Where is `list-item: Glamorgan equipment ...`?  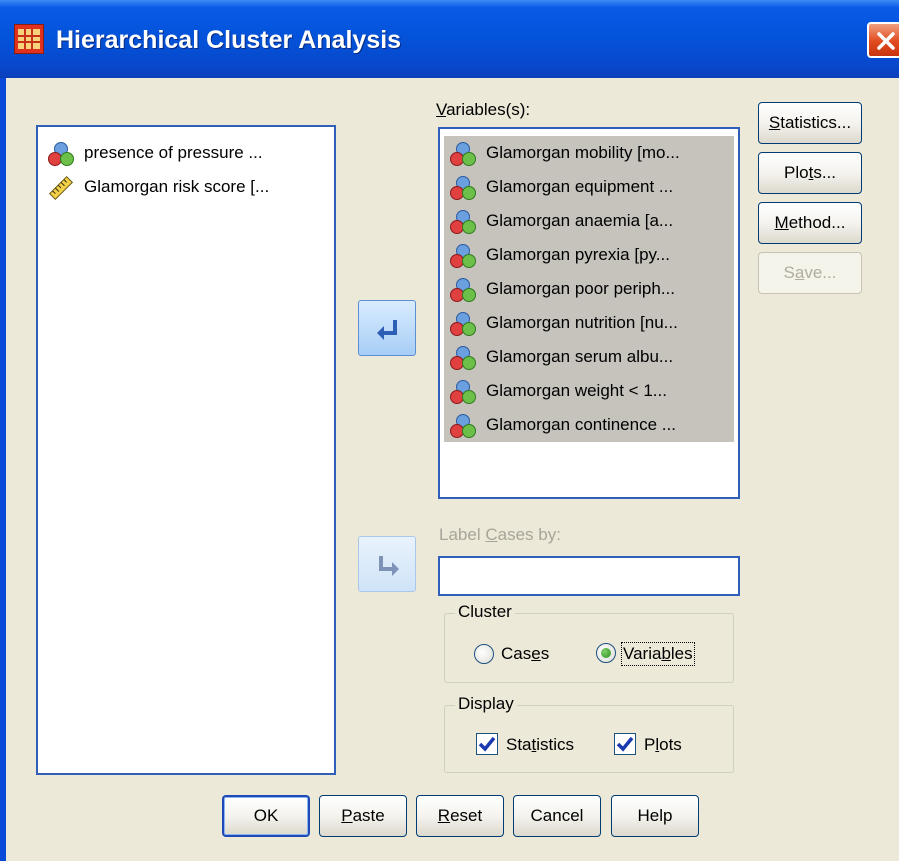 list-item: Glamorgan equipment ... is located at coordinates (589, 187).